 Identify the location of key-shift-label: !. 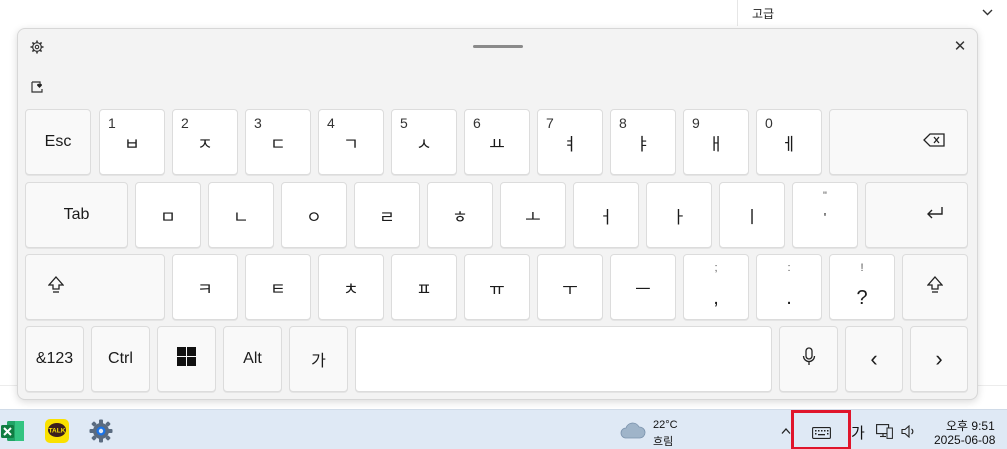
(862, 268).